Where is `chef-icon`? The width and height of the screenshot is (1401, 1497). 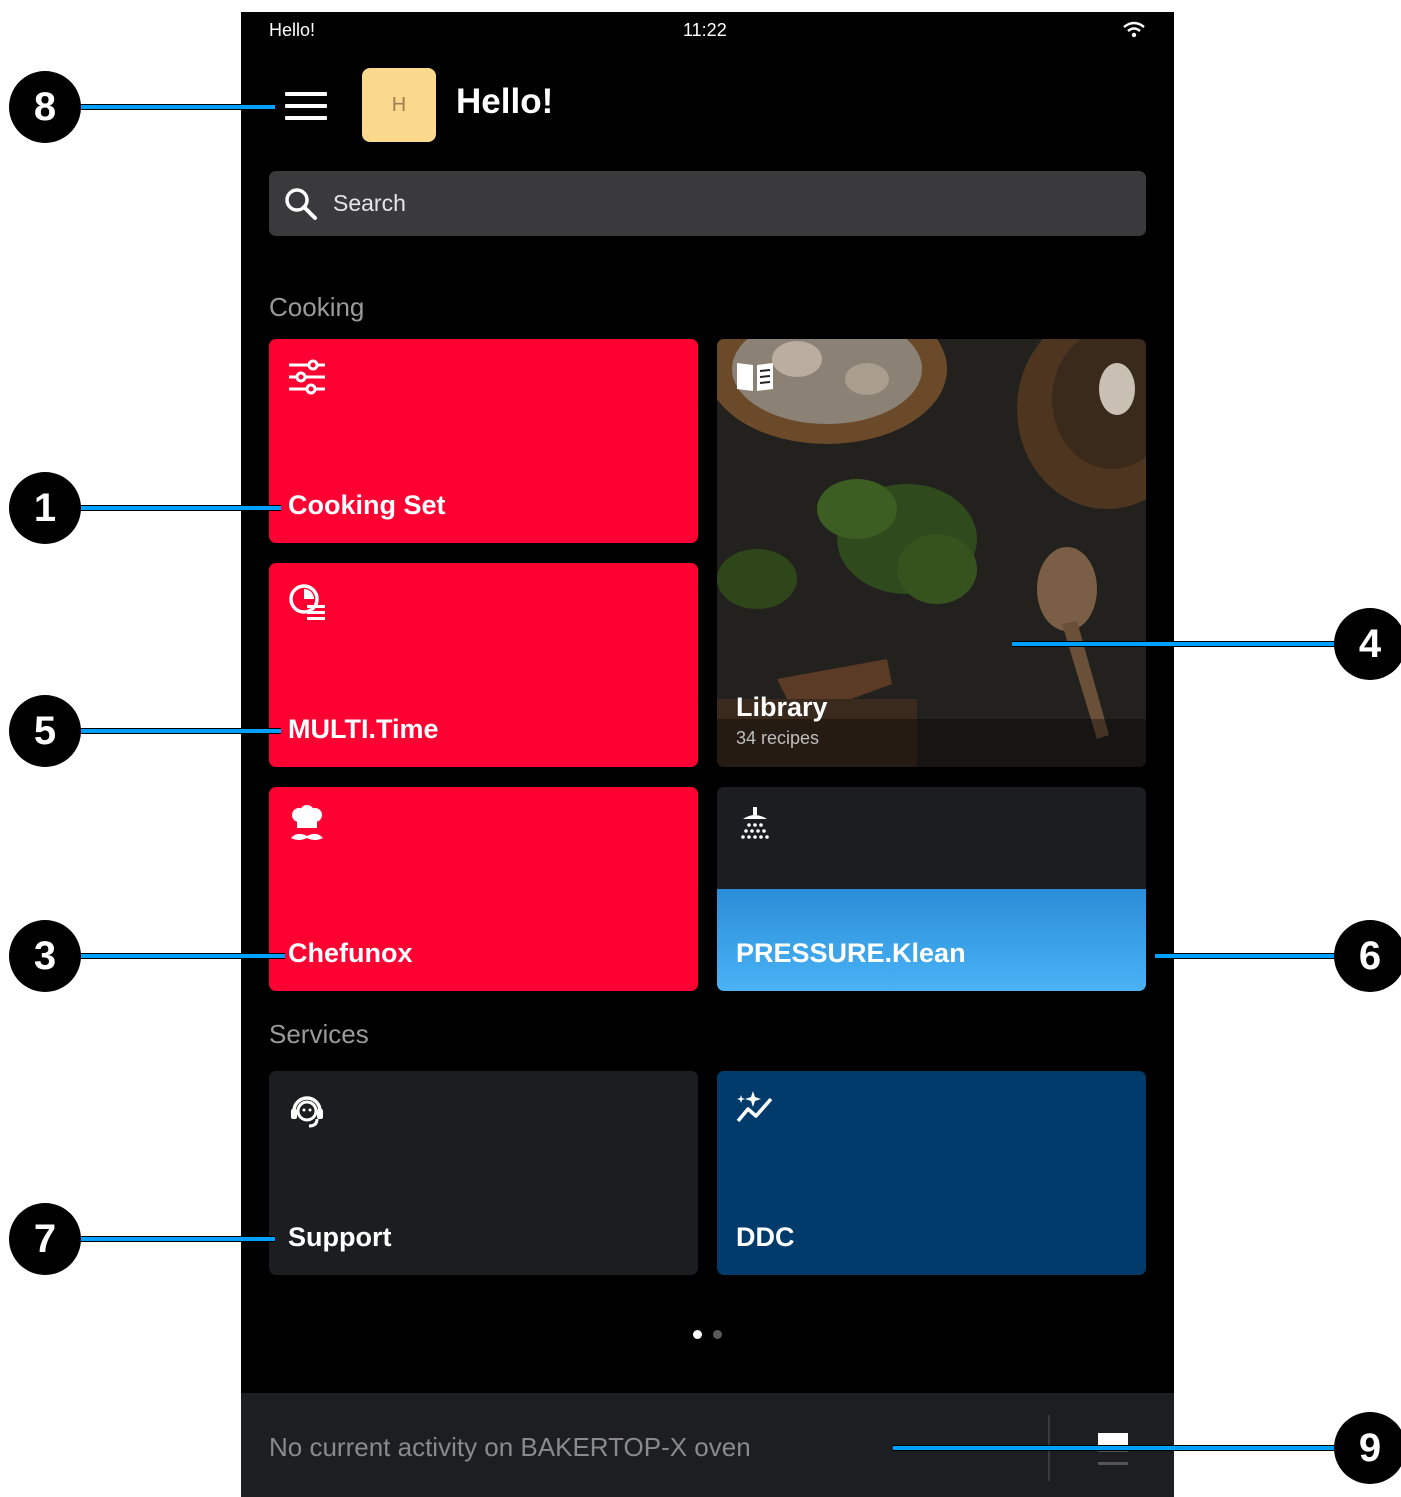 chef-icon is located at coordinates (307, 822).